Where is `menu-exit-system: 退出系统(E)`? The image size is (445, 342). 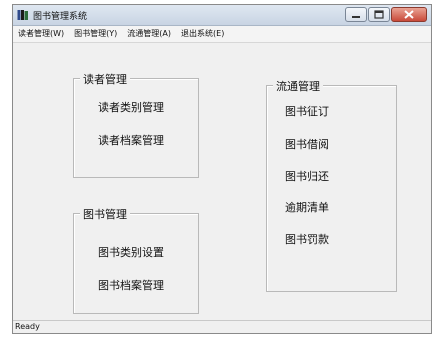
menu-exit-system: 退出系统(E) is located at coordinates (202, 34).